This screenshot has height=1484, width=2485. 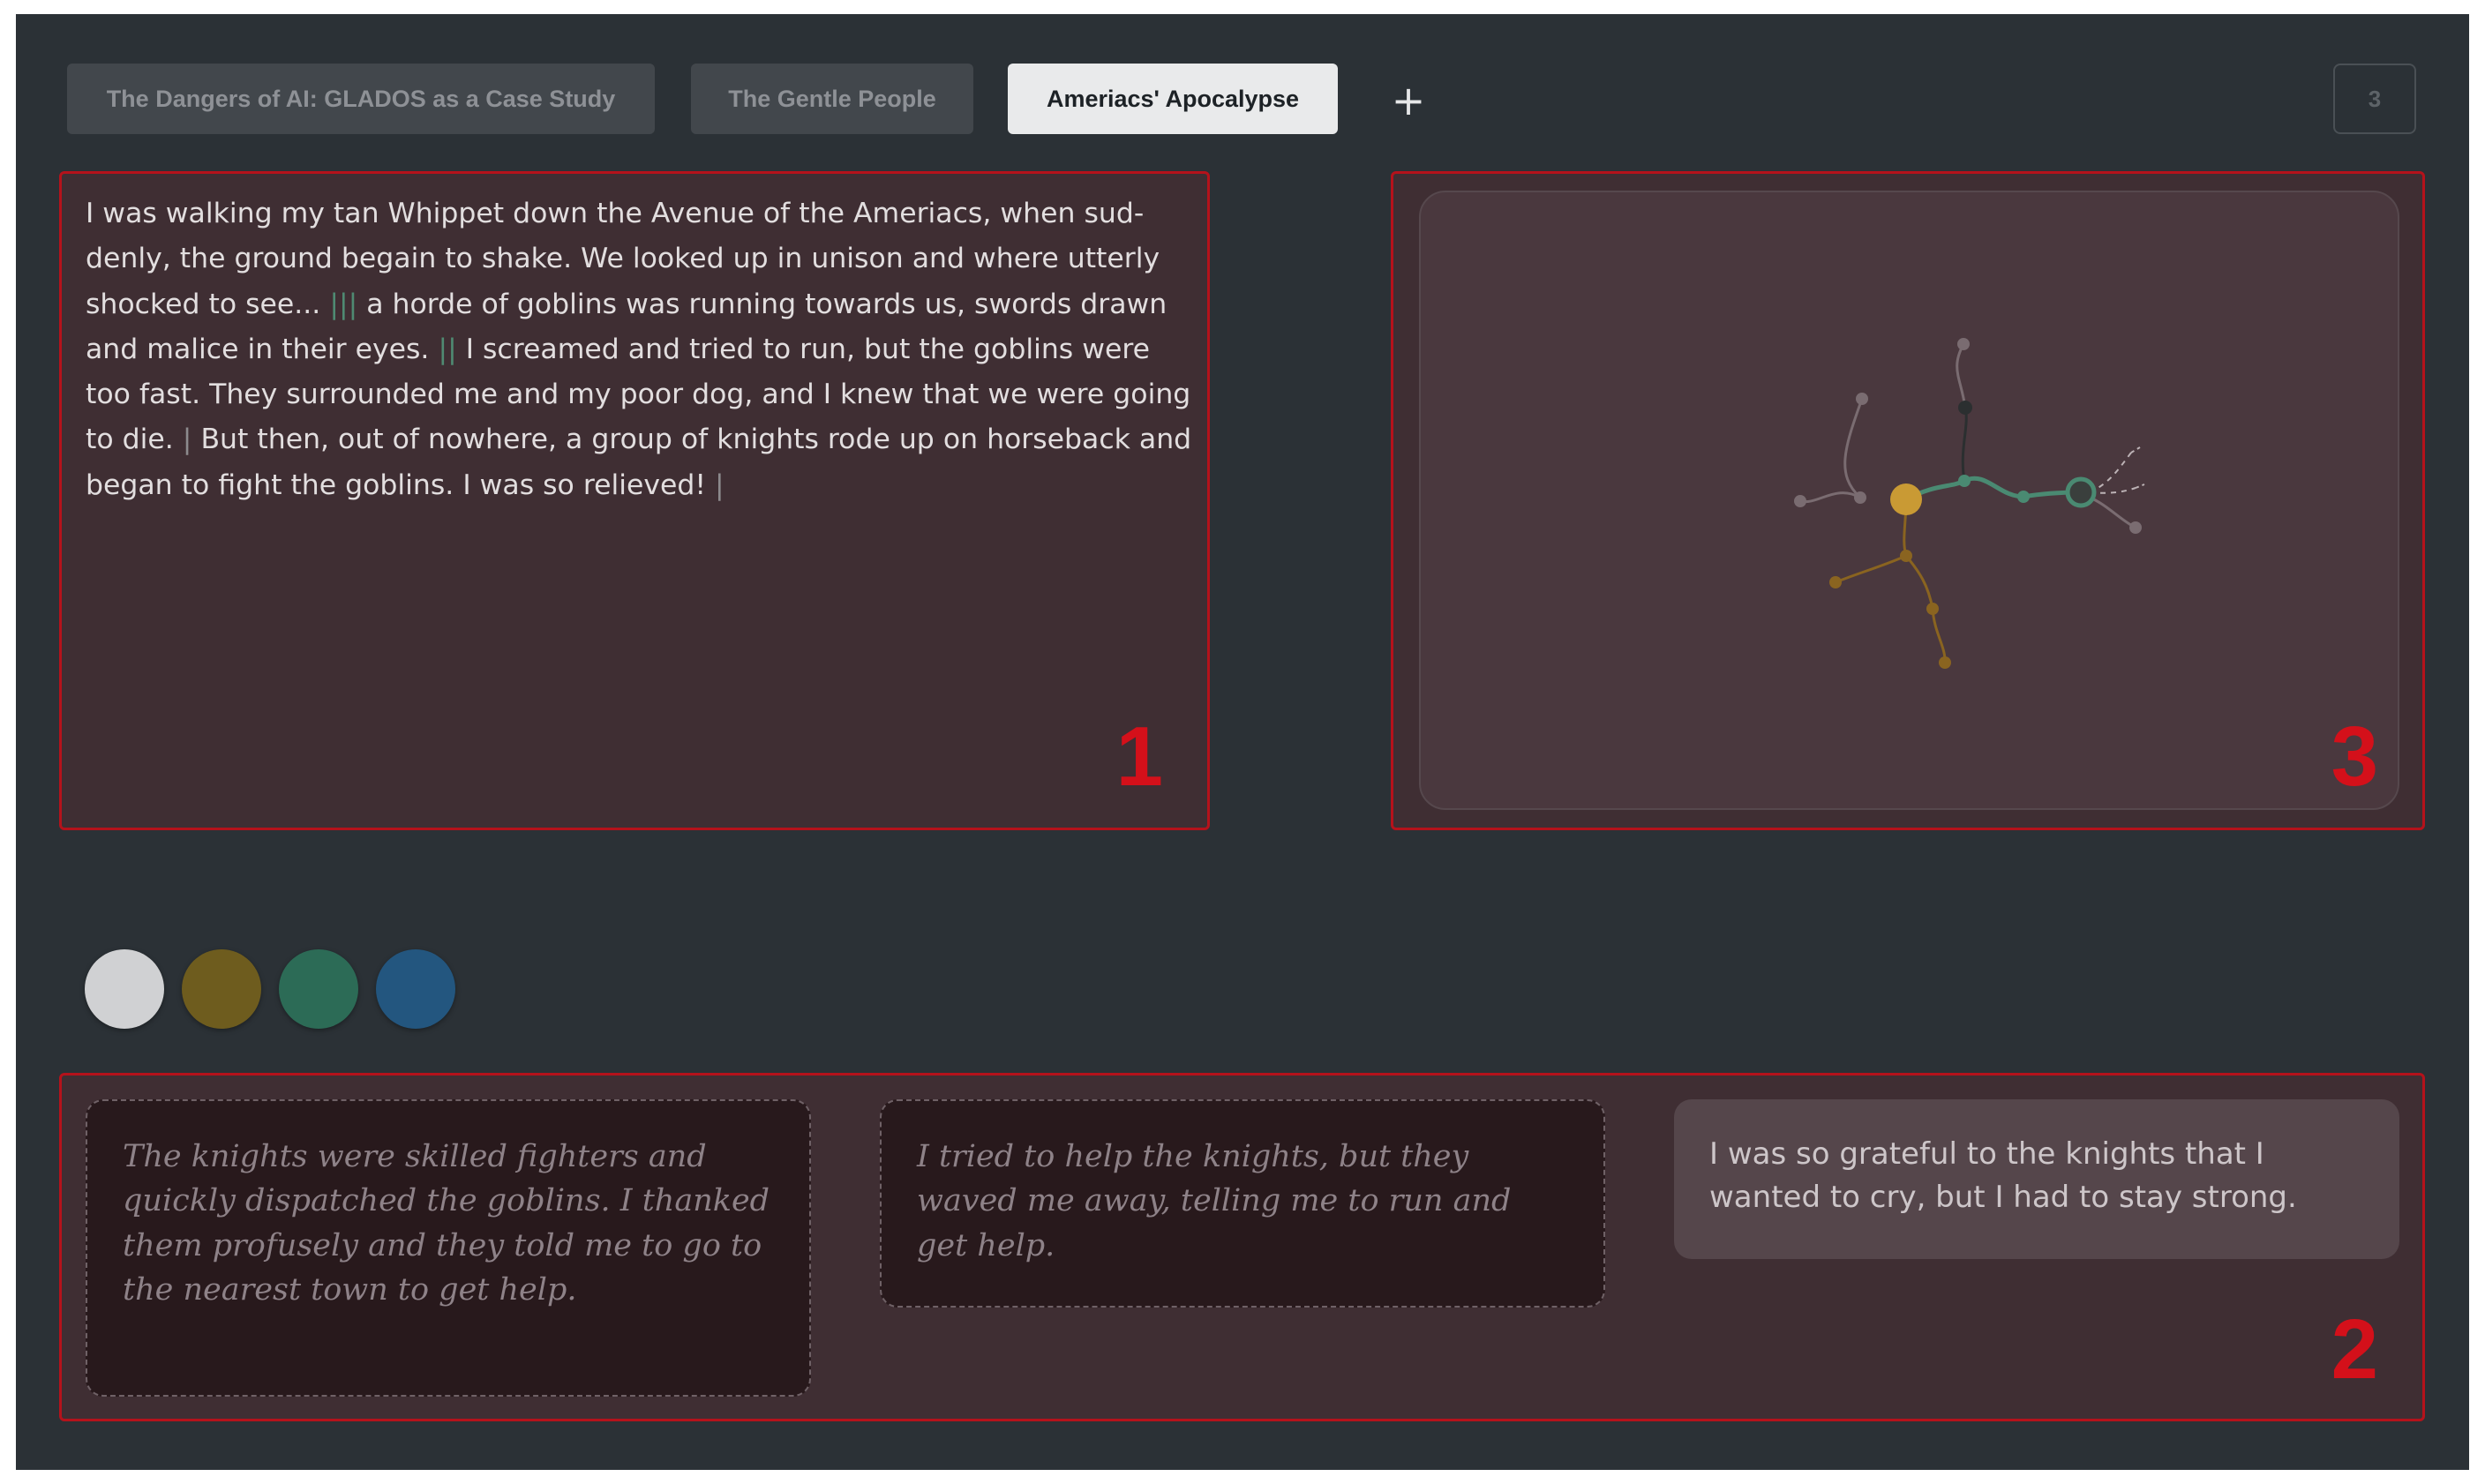 I want to click on blue-dot, so click(x=415, y=989).